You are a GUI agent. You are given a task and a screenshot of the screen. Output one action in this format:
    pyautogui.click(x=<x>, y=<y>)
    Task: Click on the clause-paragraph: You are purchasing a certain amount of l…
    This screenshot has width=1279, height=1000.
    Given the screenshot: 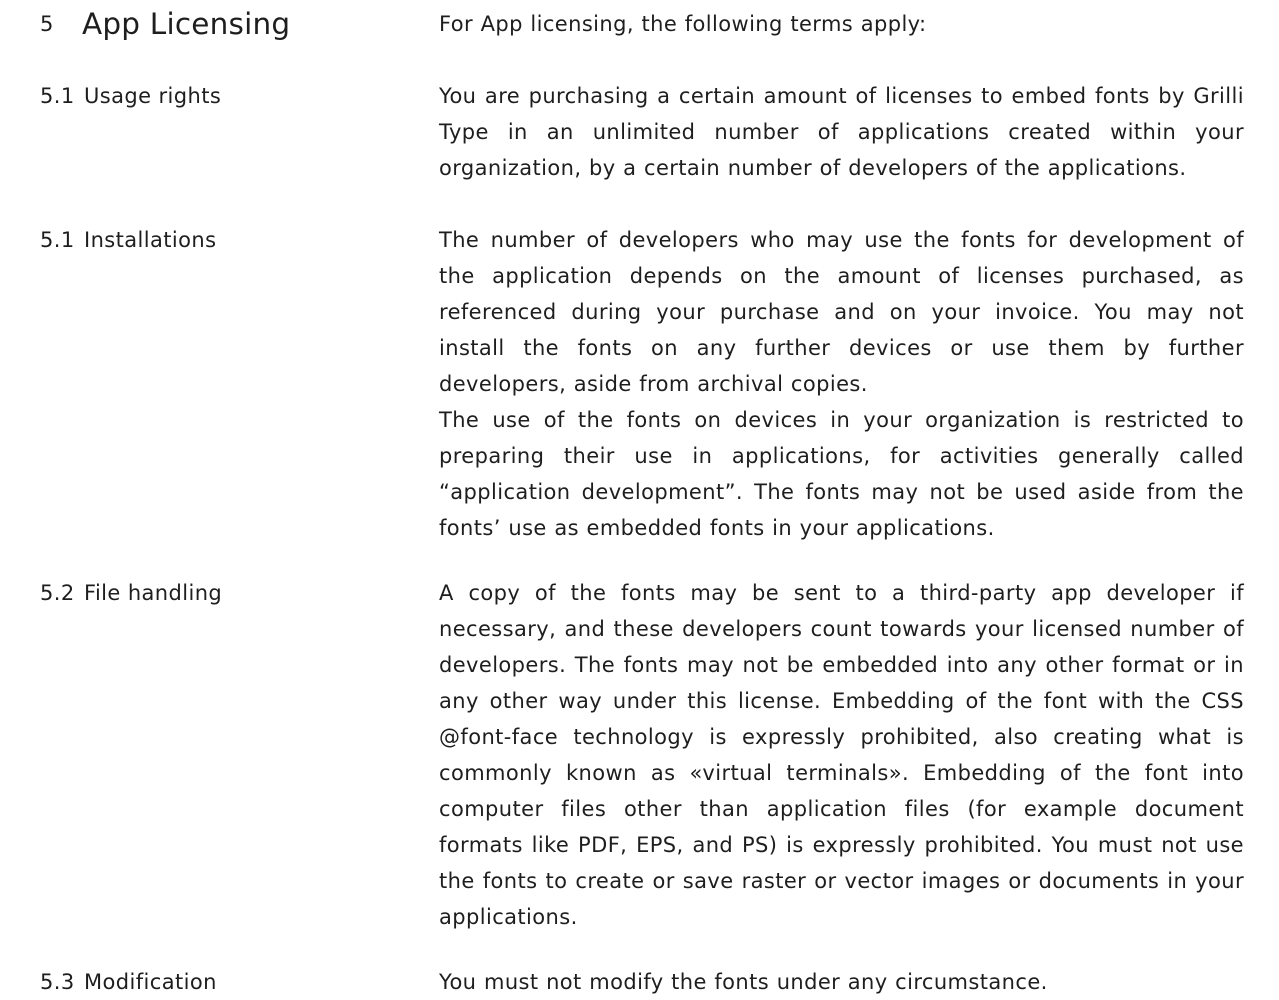 What is the action you would take?
    pyautogui.click(x=841, y=132)
    